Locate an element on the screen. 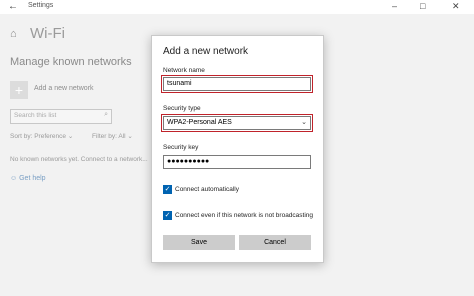 This screenshot has height=296, width=474. save-button: Save is located at coordinates (199, 242).